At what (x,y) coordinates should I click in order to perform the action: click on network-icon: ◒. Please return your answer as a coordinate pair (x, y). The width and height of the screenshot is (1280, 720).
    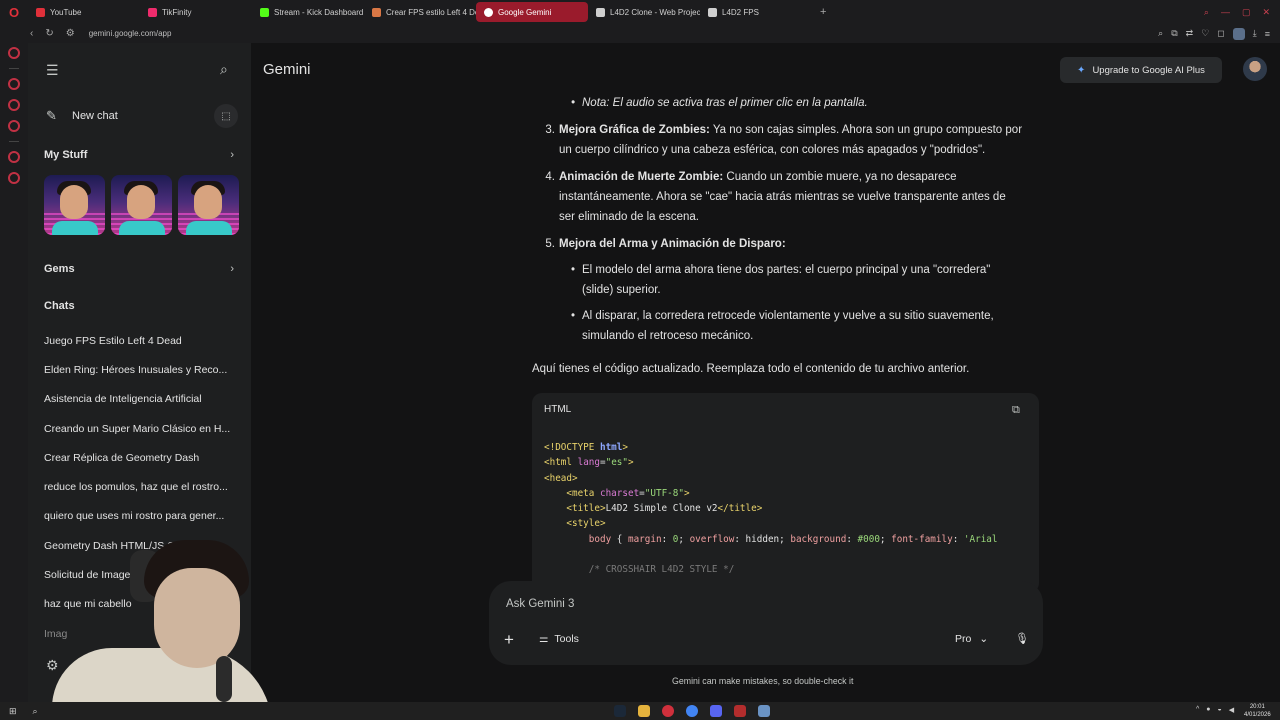
    Looking at the image, I should click on (1220, 710).